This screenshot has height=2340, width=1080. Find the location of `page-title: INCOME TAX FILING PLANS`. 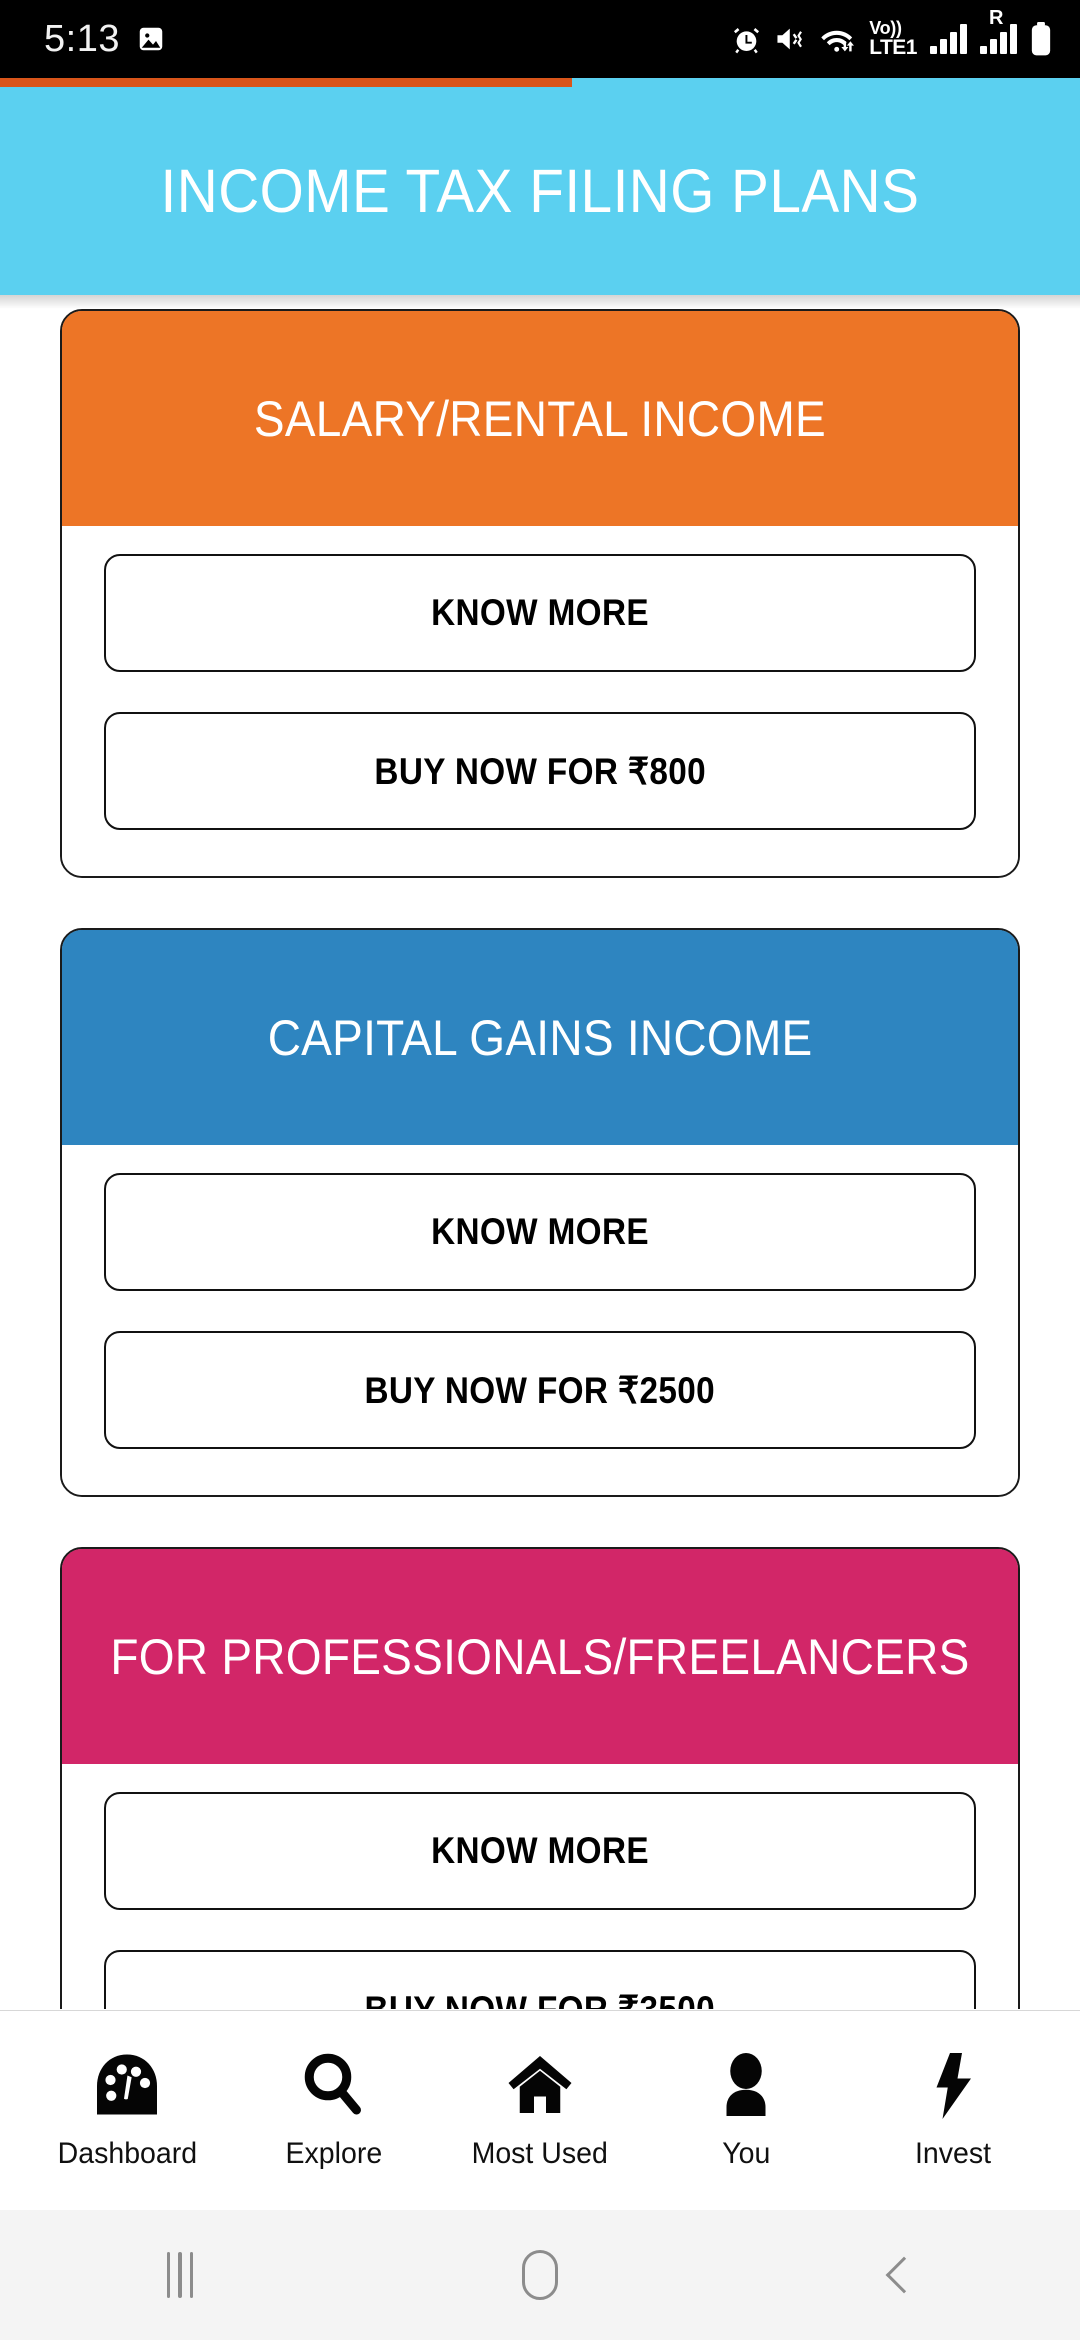

page-title: INCOME TAX FILING PLANS is located at coordinates (540, 191).